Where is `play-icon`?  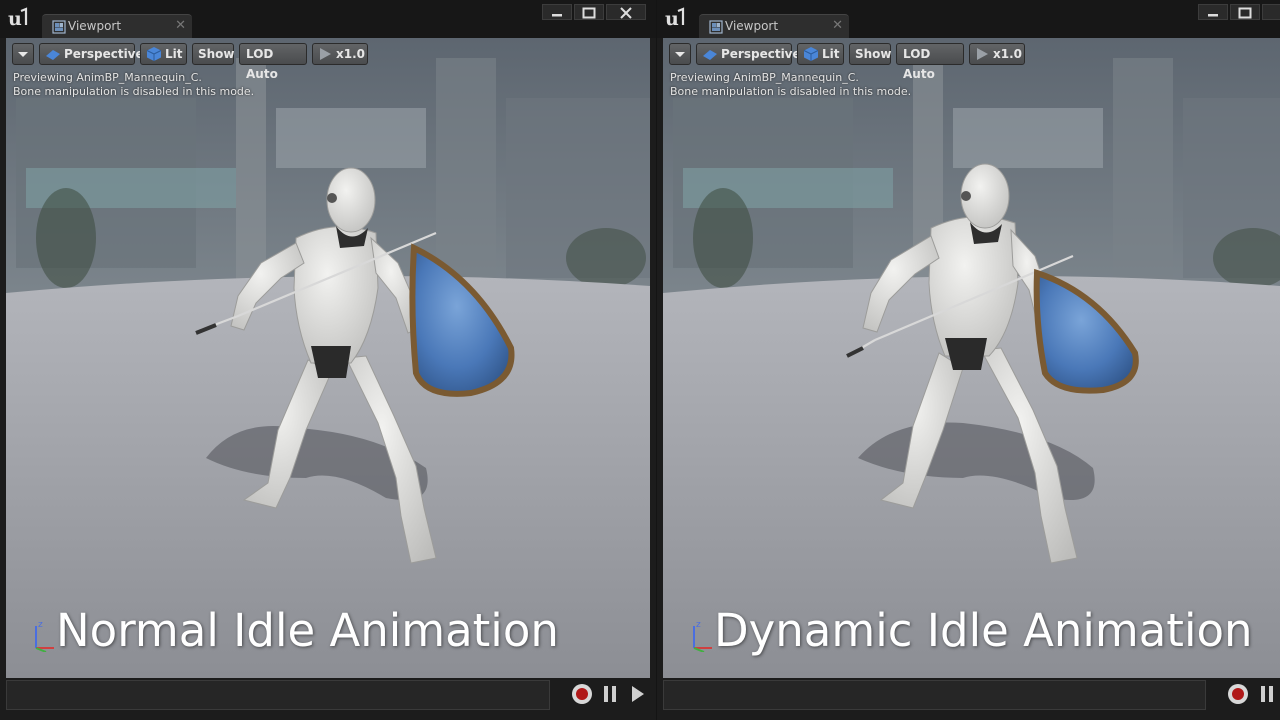 play-icon is located at coordinates (638, 694).